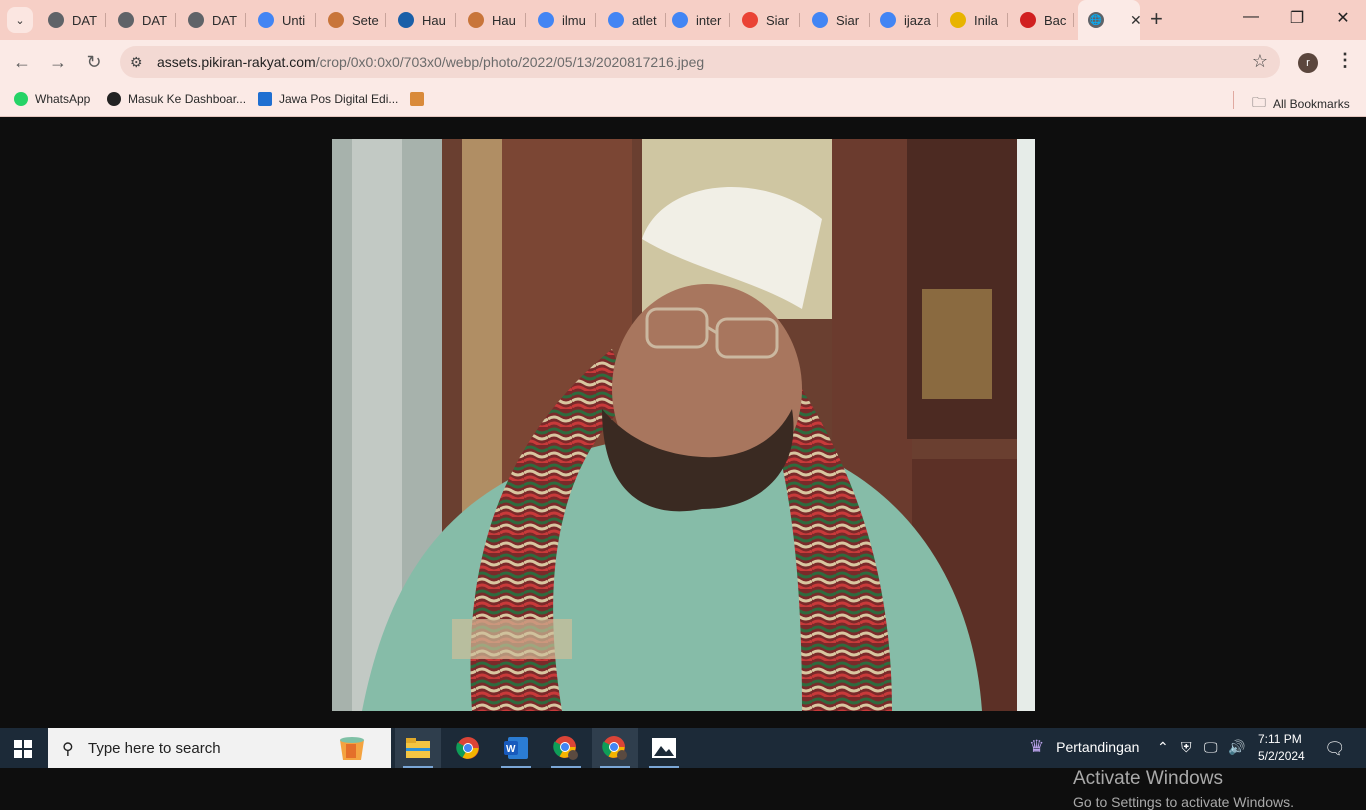 Image resolution: width=1366 pixels, height=810 pixels. I want to click on globe-icon, so click(196, 20).